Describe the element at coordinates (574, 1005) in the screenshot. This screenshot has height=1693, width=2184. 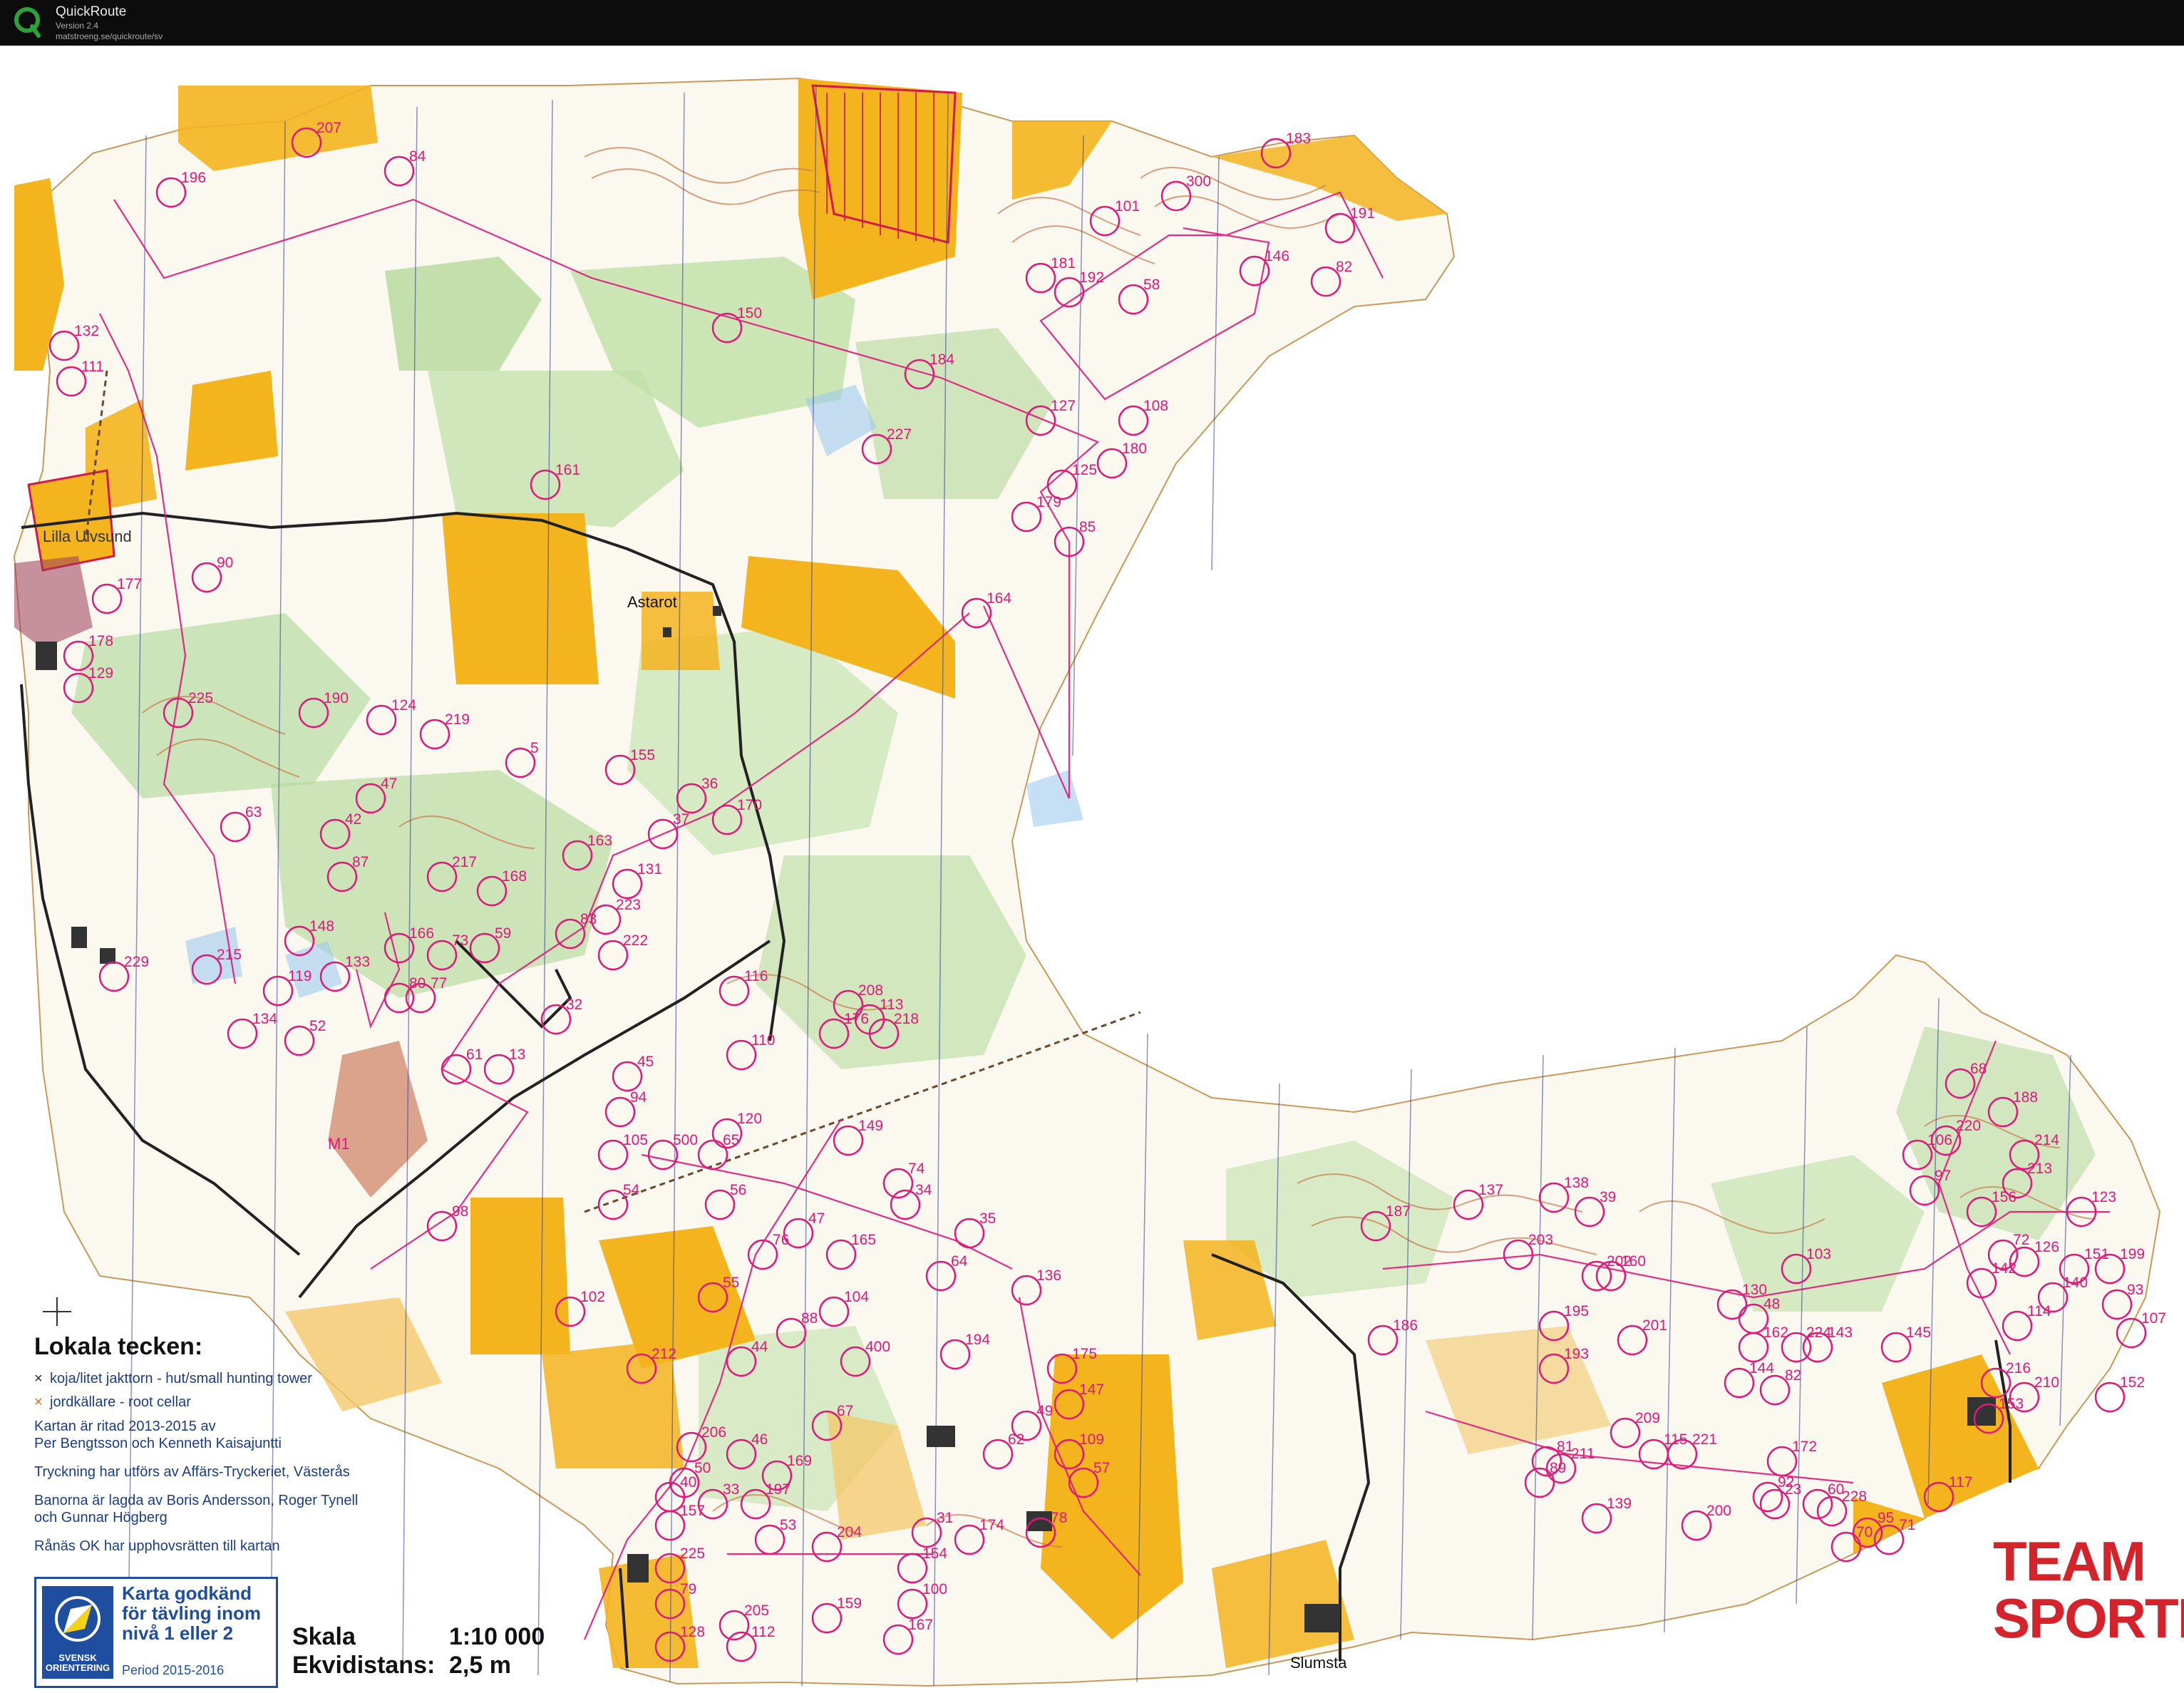
I see `control-number: 32` at that location.